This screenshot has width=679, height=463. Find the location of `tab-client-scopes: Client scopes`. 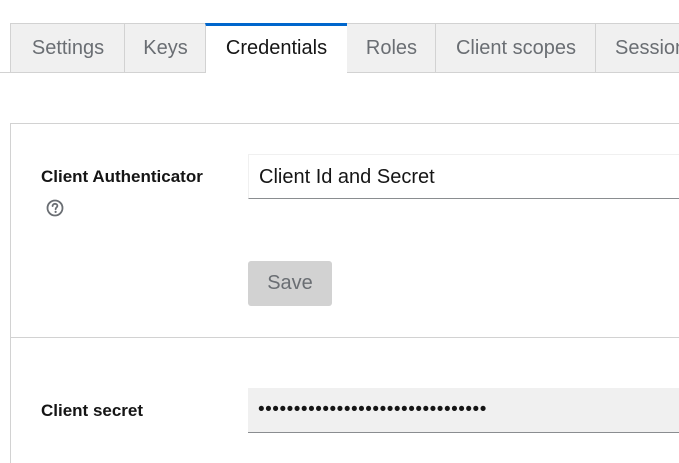

tab-client-scopes: Client scopes is located at coordinates (515, 47).